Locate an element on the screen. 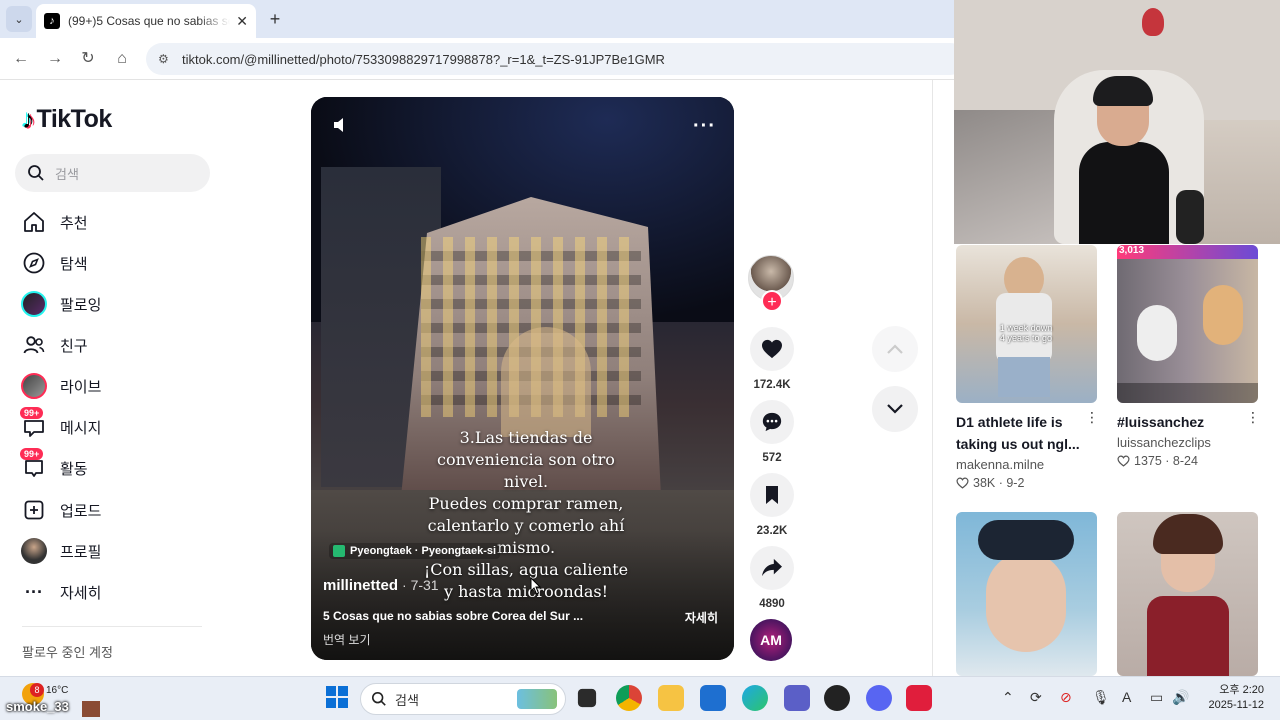  sidebar-item-messages: 99+ 메시지 is located at coordinates (120, 425).